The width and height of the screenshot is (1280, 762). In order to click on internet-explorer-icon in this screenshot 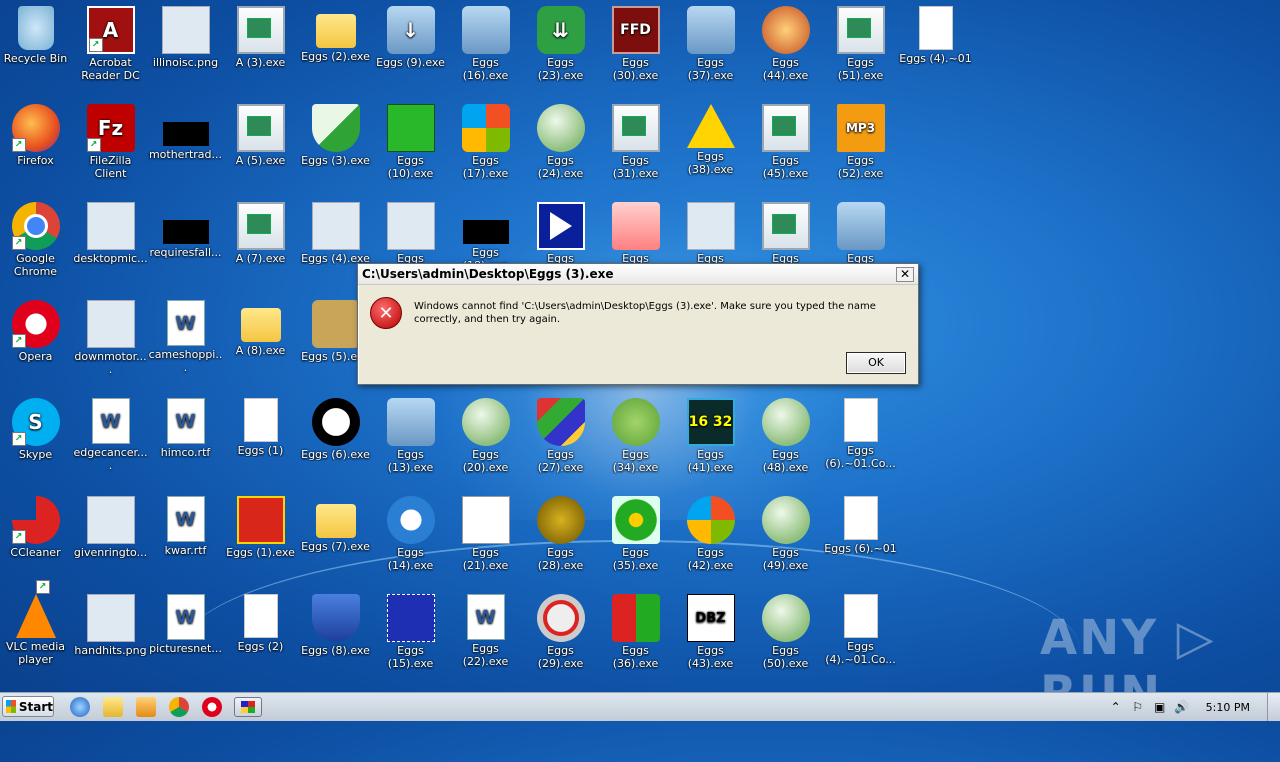, I will do `click(80, 707)`.